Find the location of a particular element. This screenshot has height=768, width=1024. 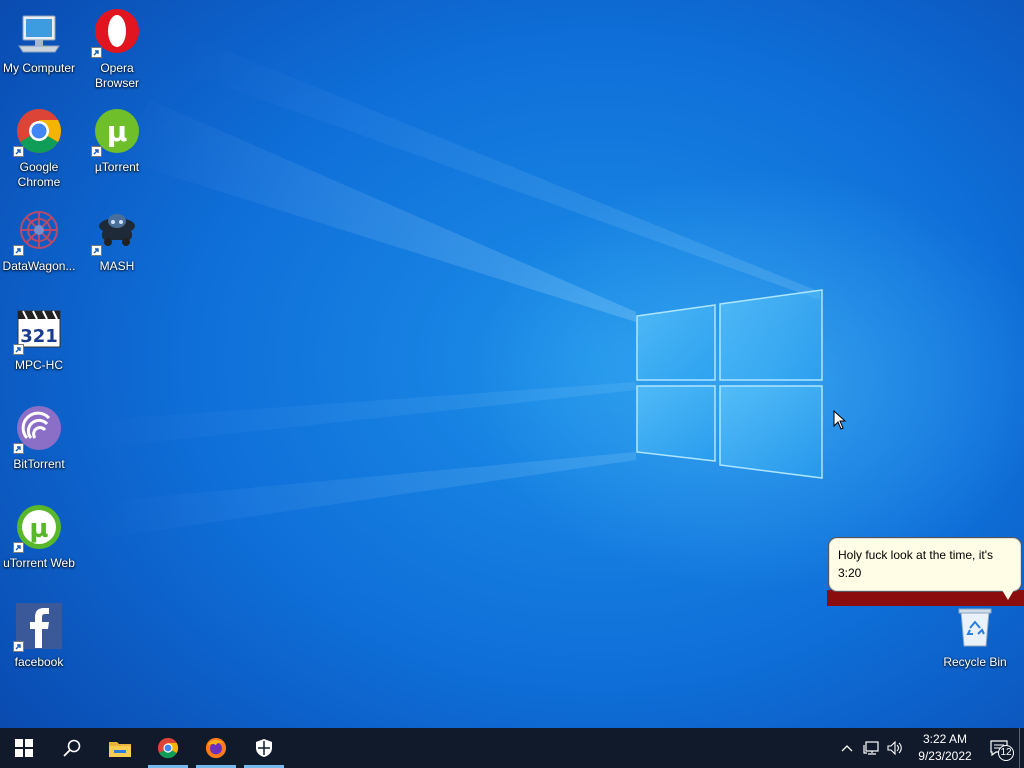

taskbar-file-explorer is located at coordinates (120, 748).